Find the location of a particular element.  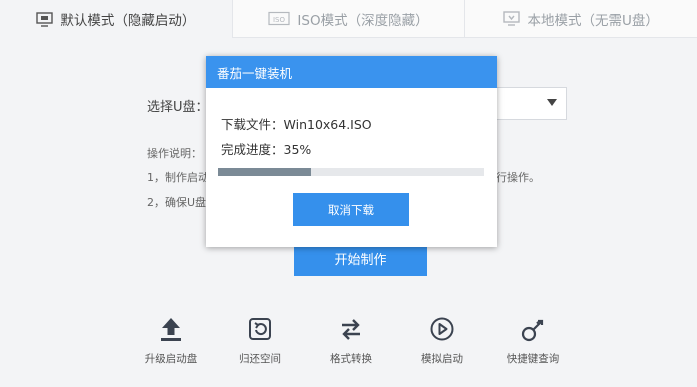

tab-default-mode: 默认模式（隐藏启动） is located at coordinates (116, 19).